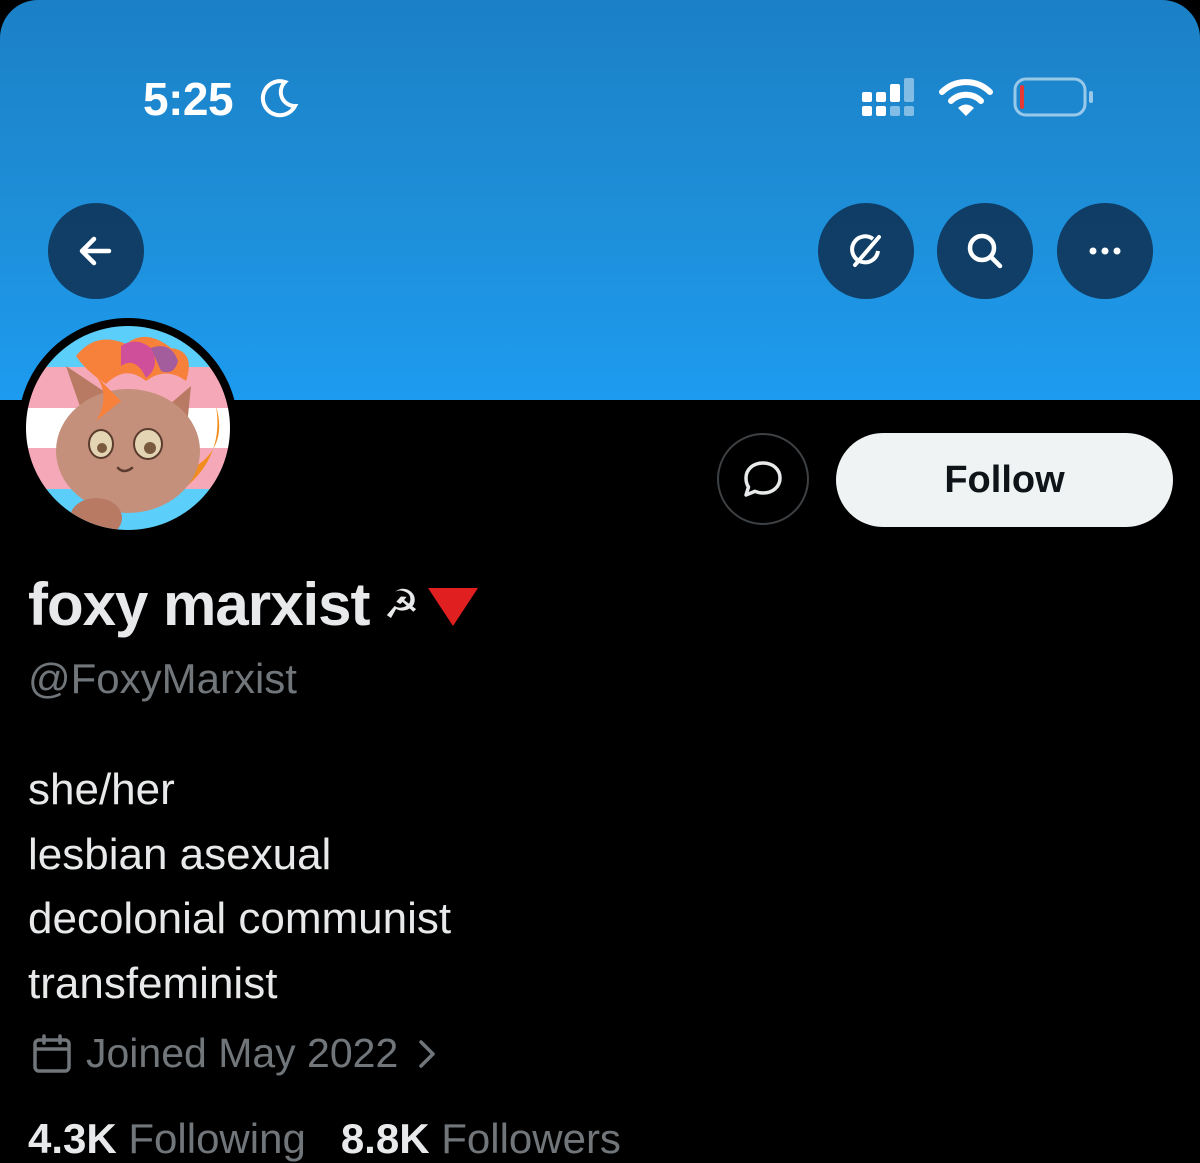  Describe the element at coordinates (199, 604) in the screenshot. I see `display-name-text: foxy marxist` at that location.